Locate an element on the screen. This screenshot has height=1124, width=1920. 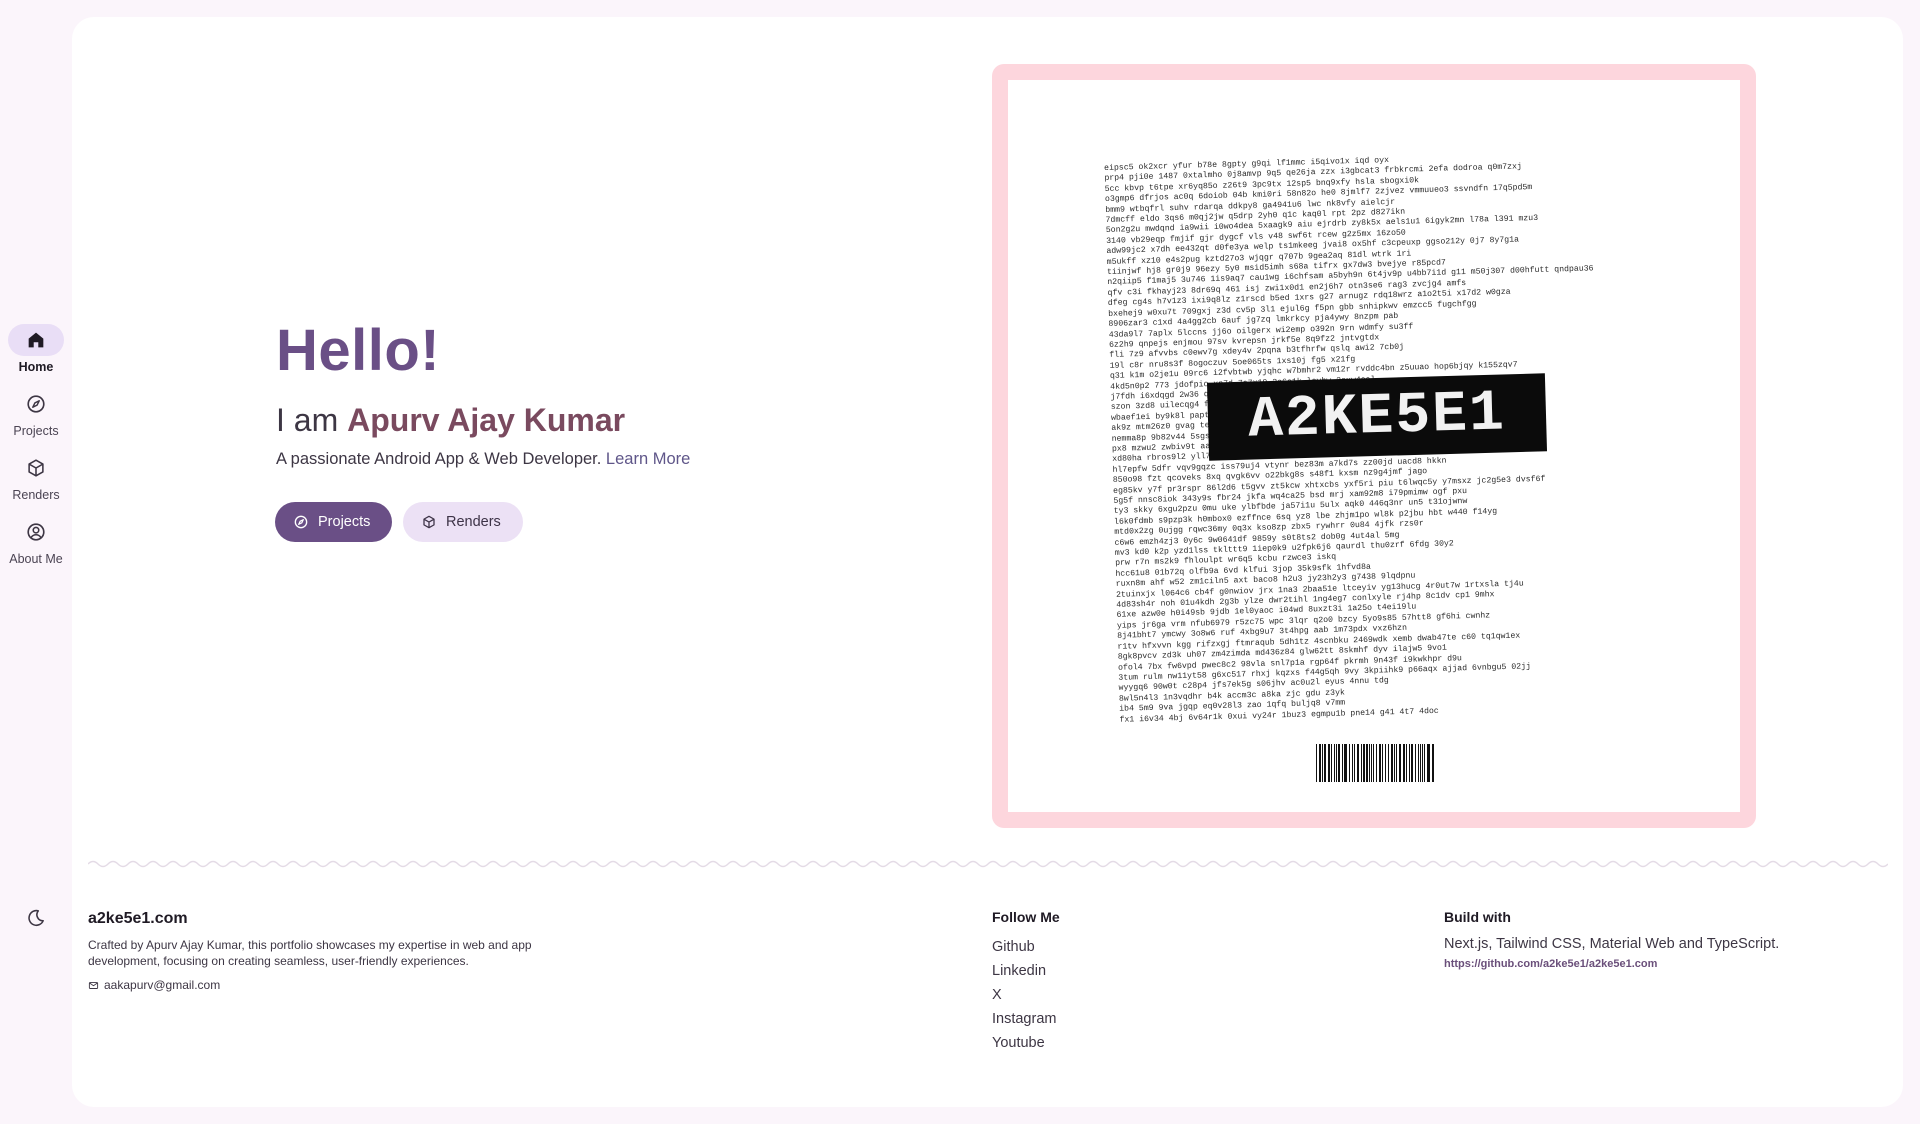
logo-stamp-text: A2KE5E1 is located at coordinates (1377, 417).